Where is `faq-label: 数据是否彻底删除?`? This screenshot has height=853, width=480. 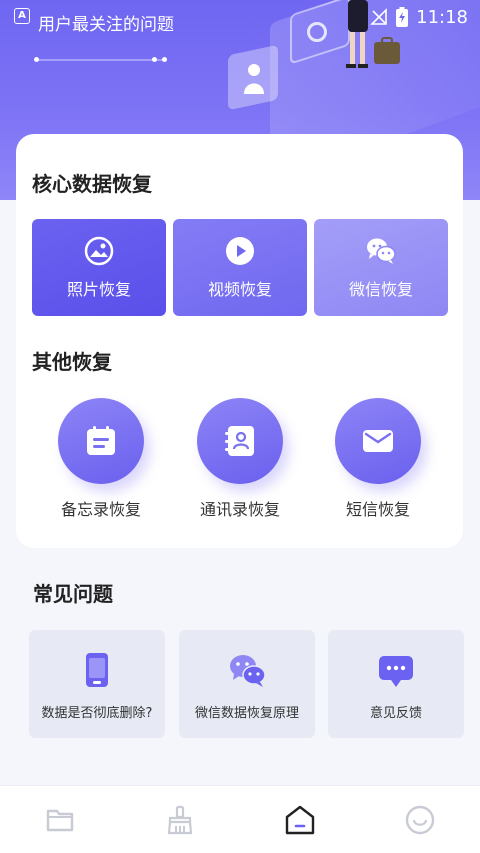 faq-label: 数据是否彻底删除? is located at coordinates (97, 713).